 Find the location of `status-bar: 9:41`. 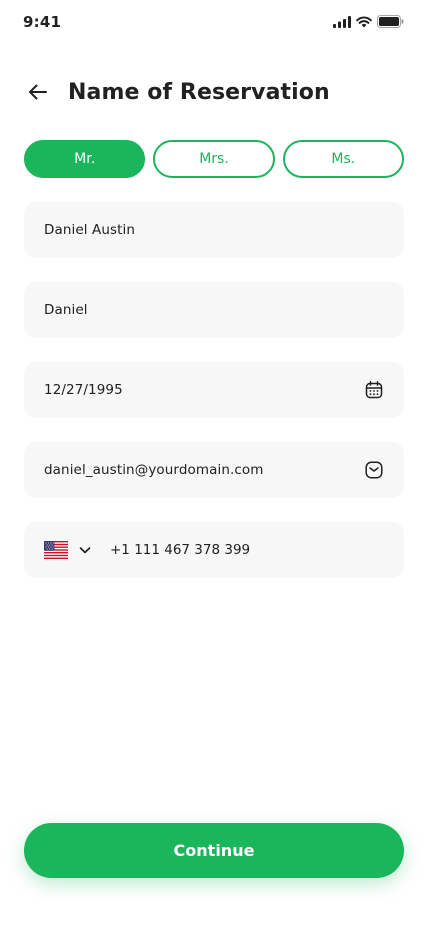

status-bar: 9:41 is located at coordinates (214, 22).